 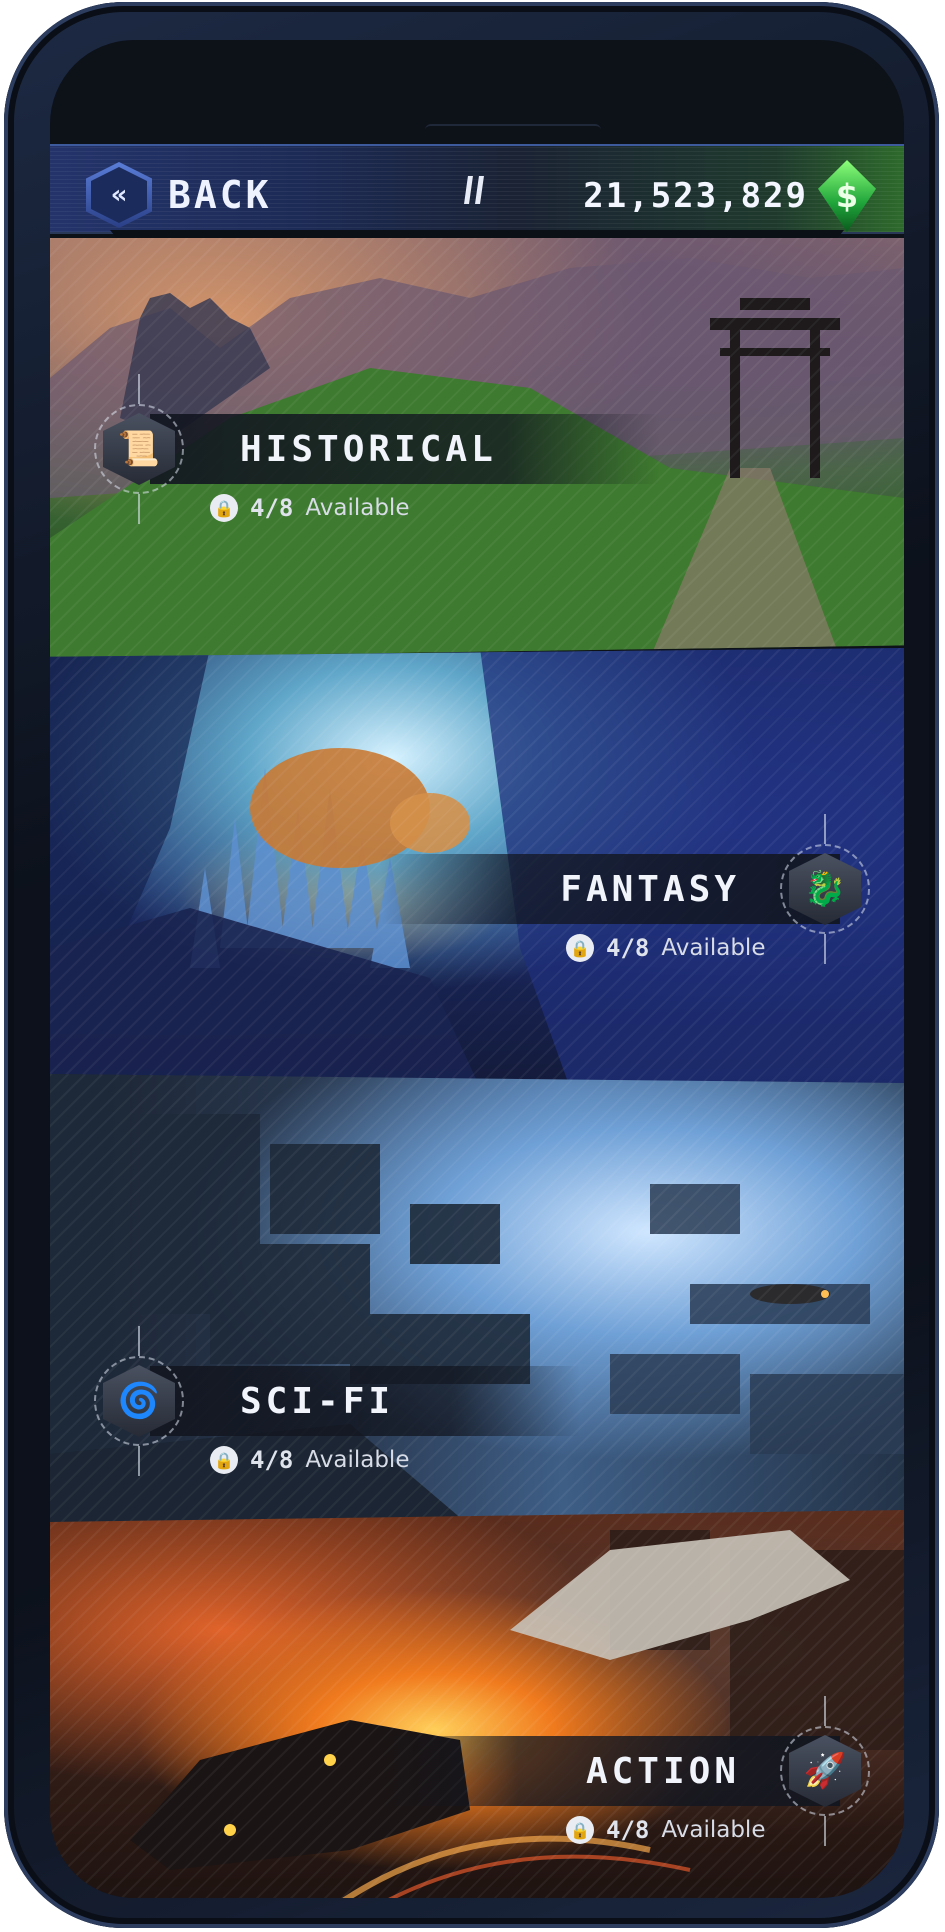 I want to click on action-availability: 🔒 4/8 Available, so click(x=665, y=1830).